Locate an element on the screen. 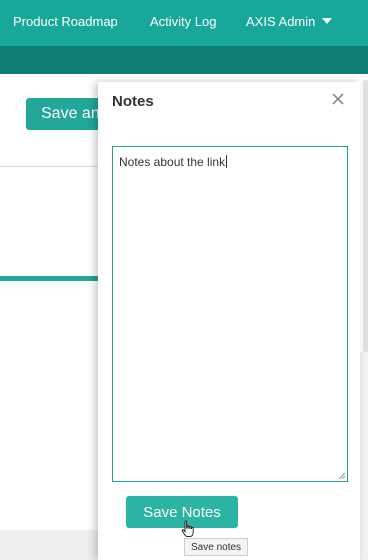  user-menu-label: AXIS Admin is located at coordinates (281, 21).